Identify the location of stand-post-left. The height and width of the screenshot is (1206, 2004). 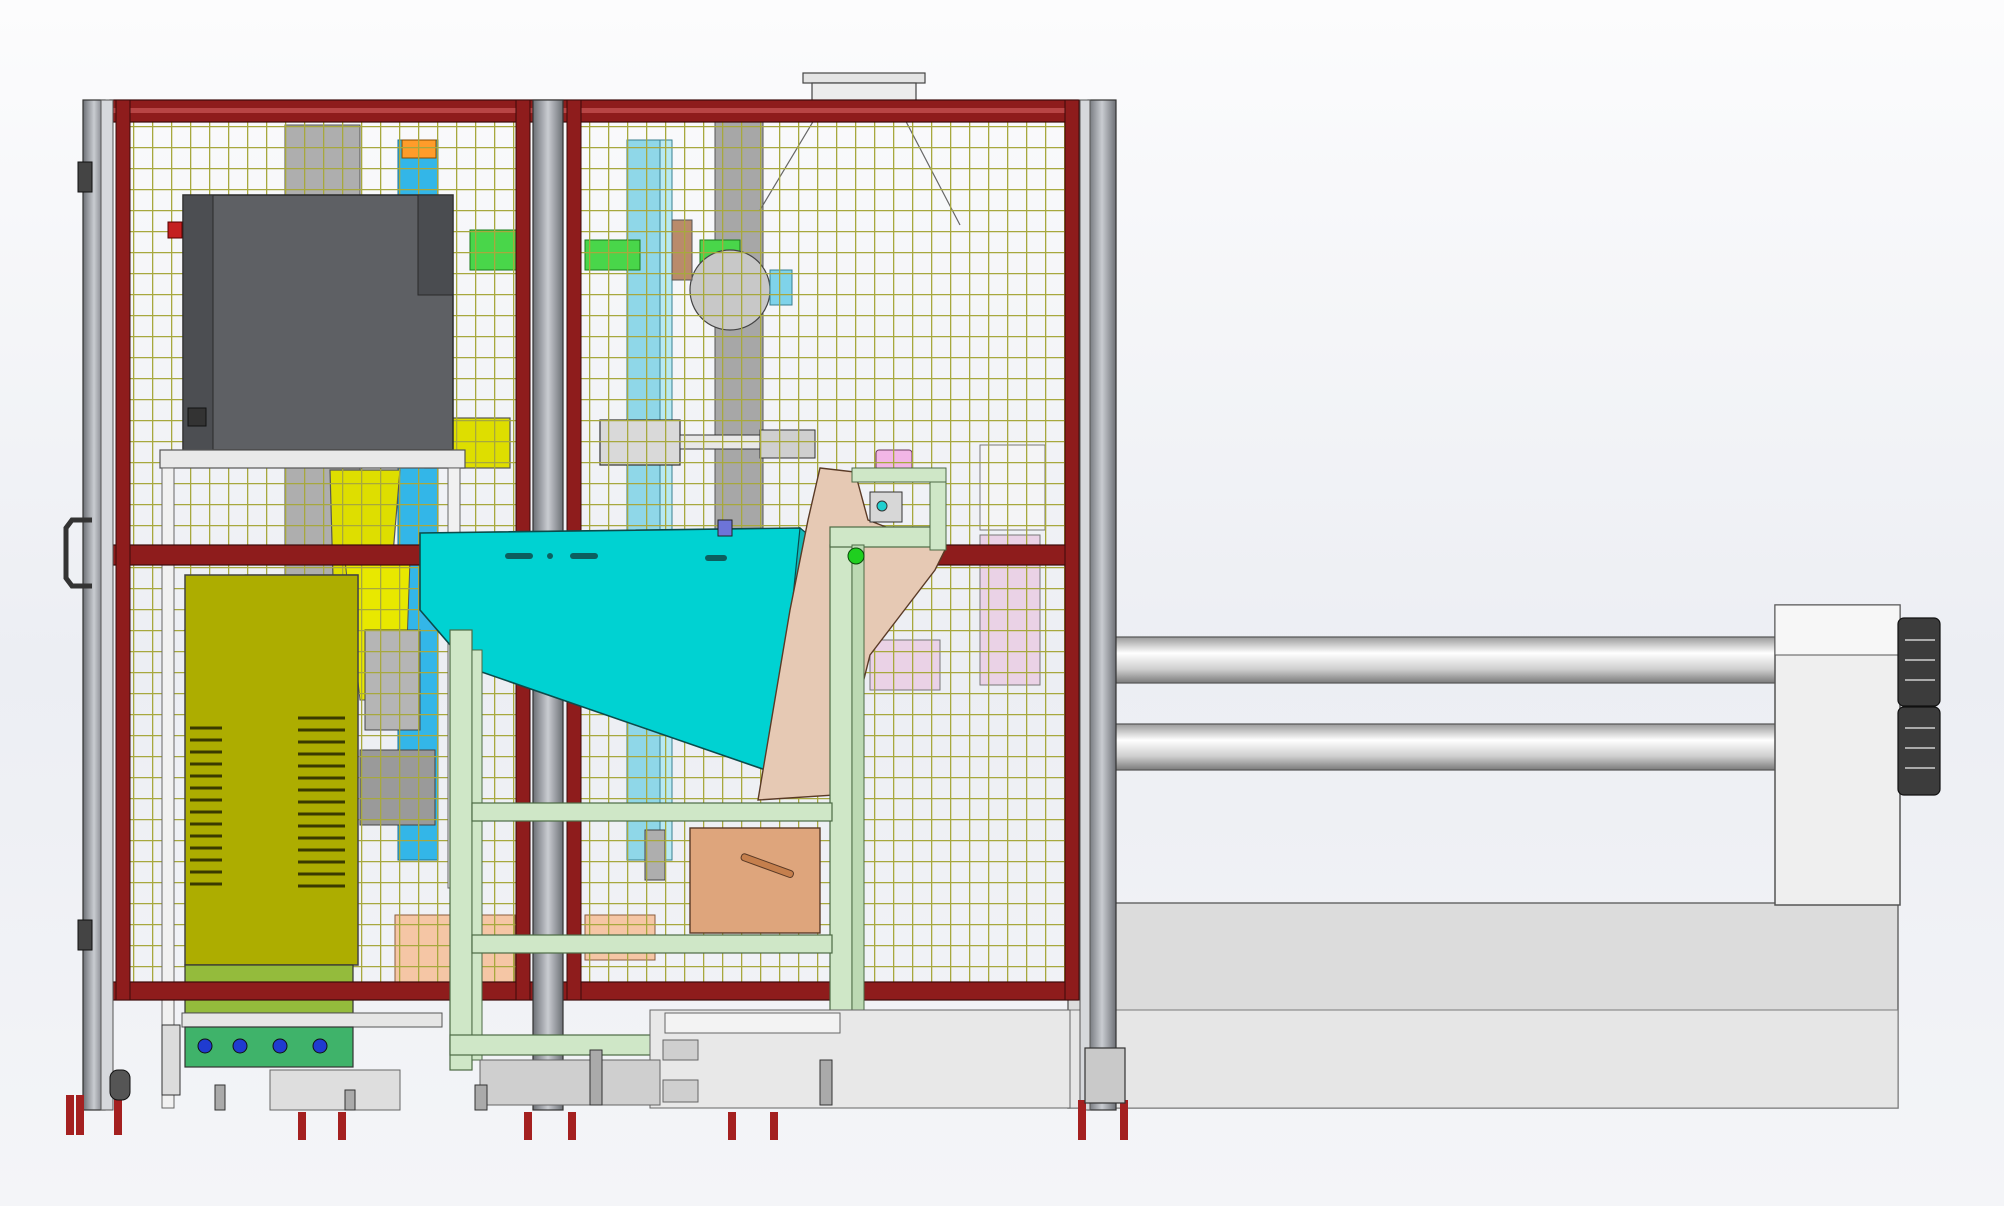
(461, 850).